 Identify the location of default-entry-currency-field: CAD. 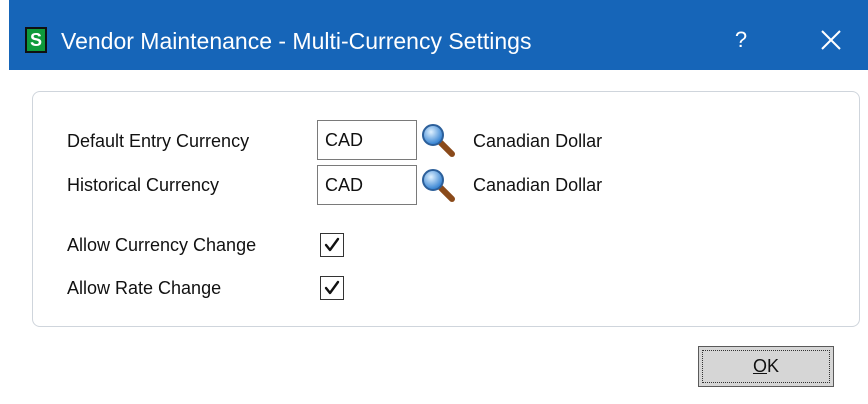
(367, 140).